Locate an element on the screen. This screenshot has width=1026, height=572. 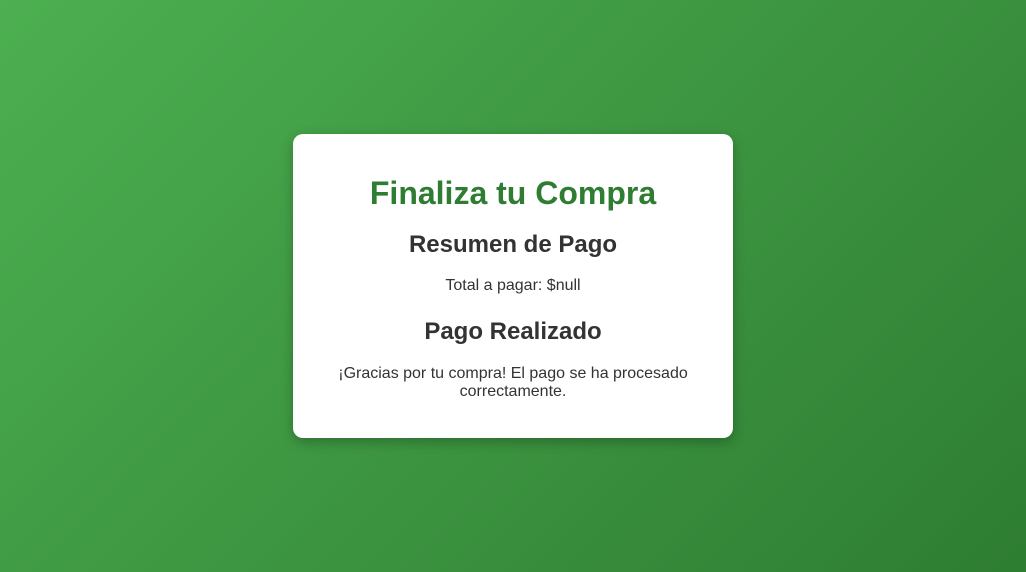
payment-done-heading: Pago Realizado is located at coordinates (513, 331).